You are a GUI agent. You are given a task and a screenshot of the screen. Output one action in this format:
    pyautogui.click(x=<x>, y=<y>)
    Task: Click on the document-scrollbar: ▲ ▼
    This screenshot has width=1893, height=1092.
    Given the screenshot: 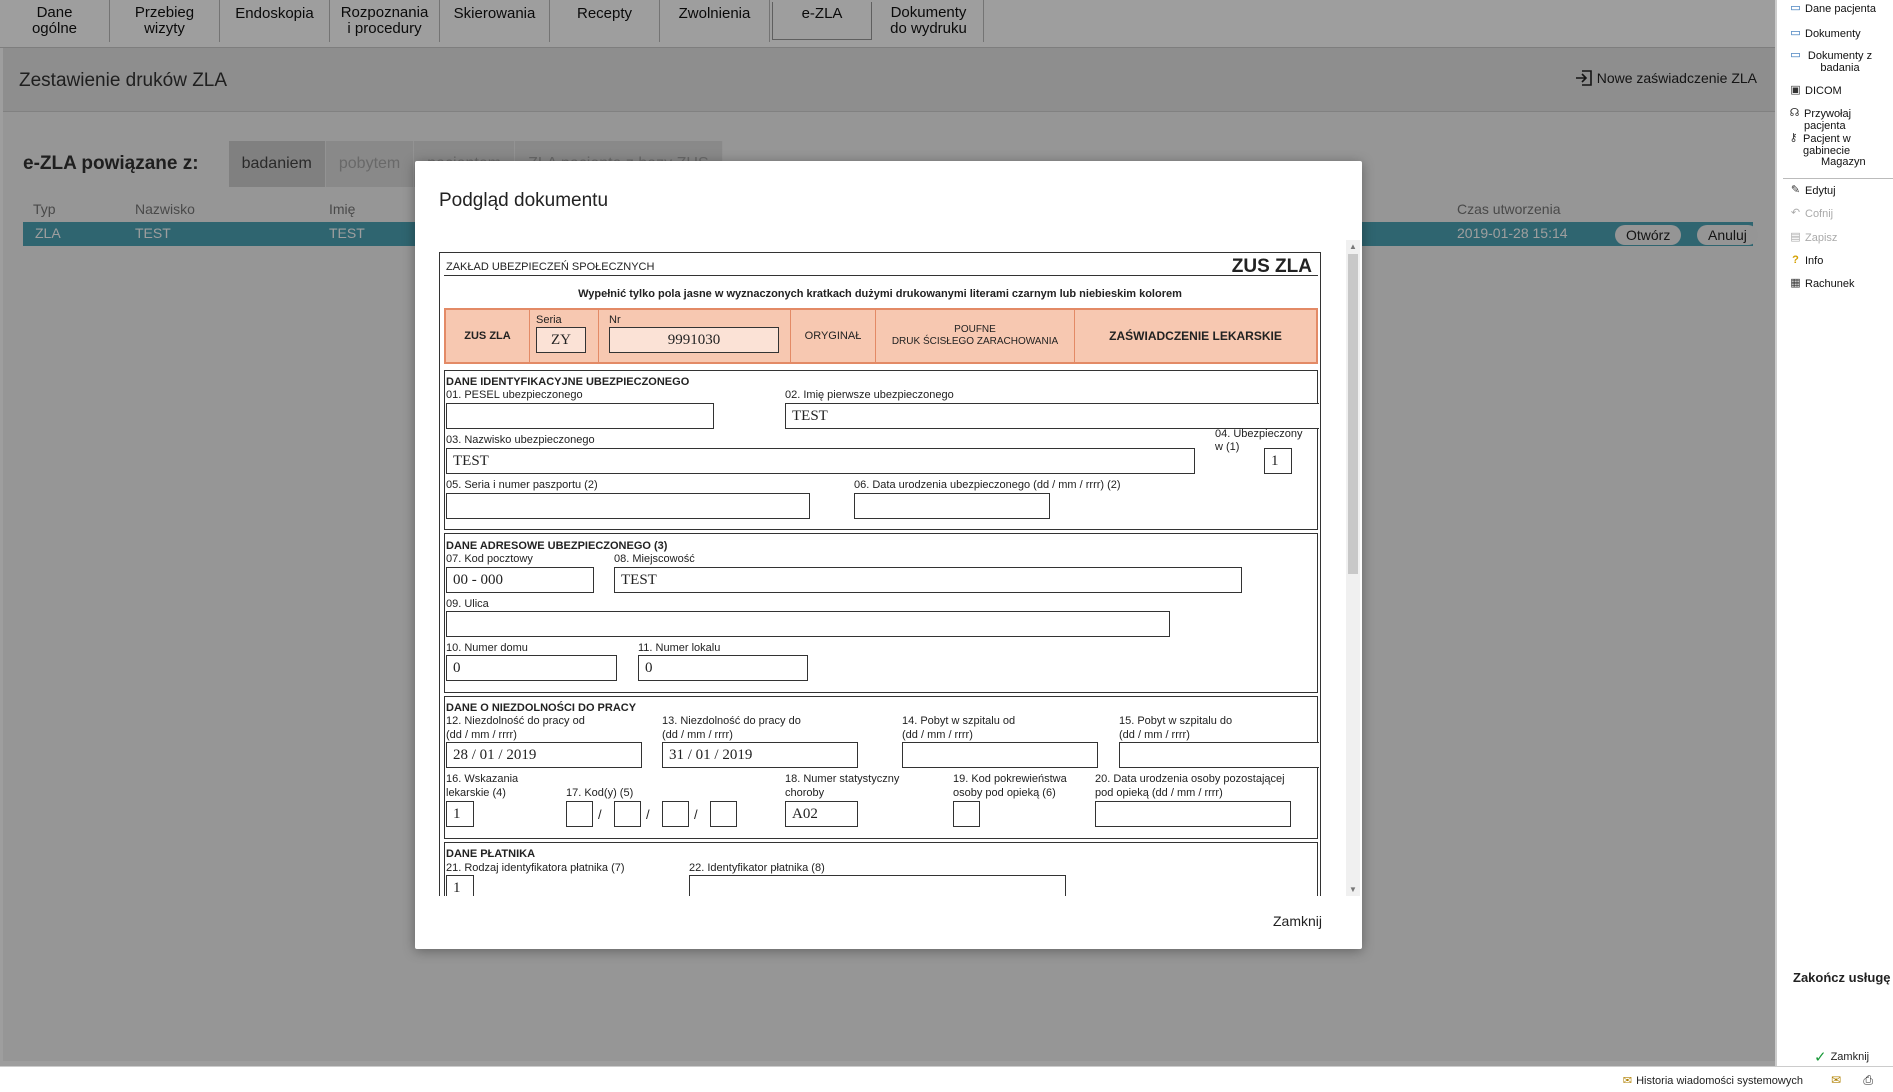 What is the action you would take?
    pyautogui.click(x=1353, y=568)
    